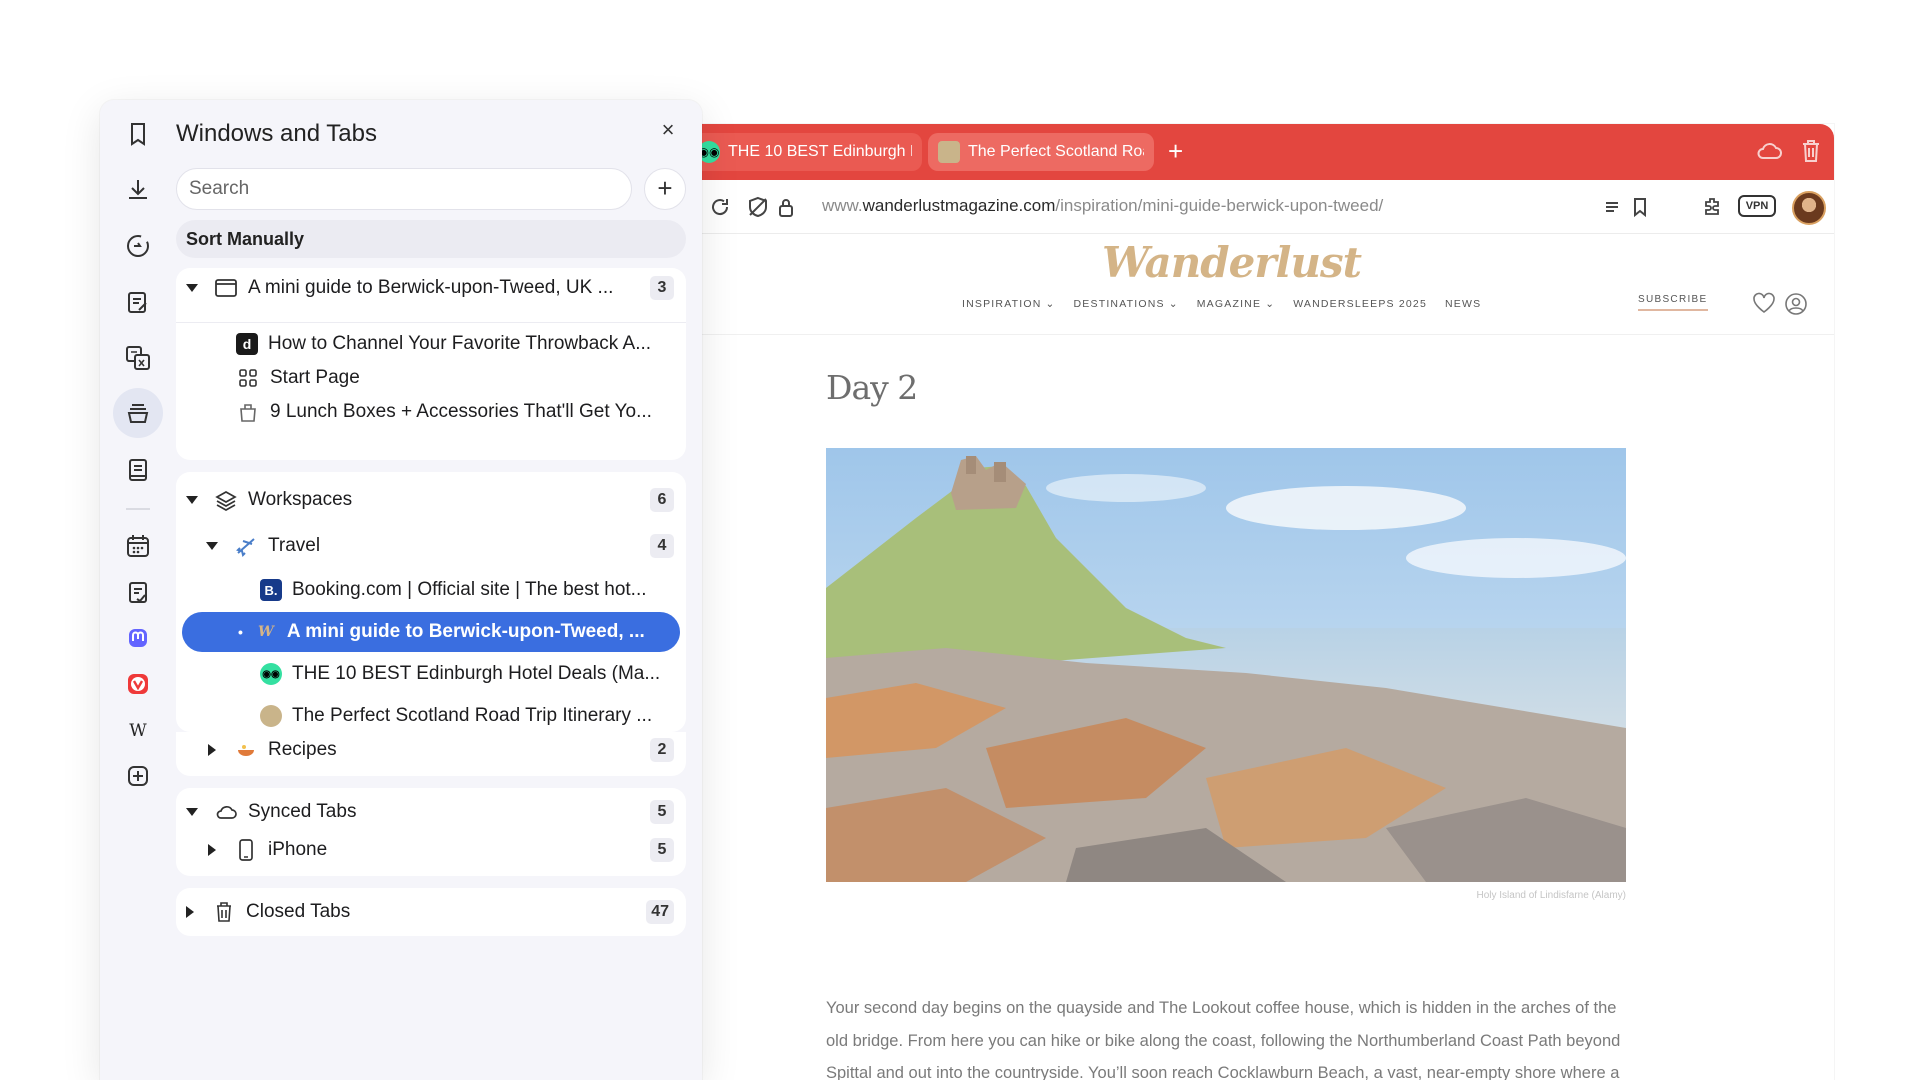 The image size is (1920, 1080). Describe the element at coordinates (1360, 304) in the screenshot. I see `nav-wandersleeps: WANDERSLEEPS 2025` at that location.